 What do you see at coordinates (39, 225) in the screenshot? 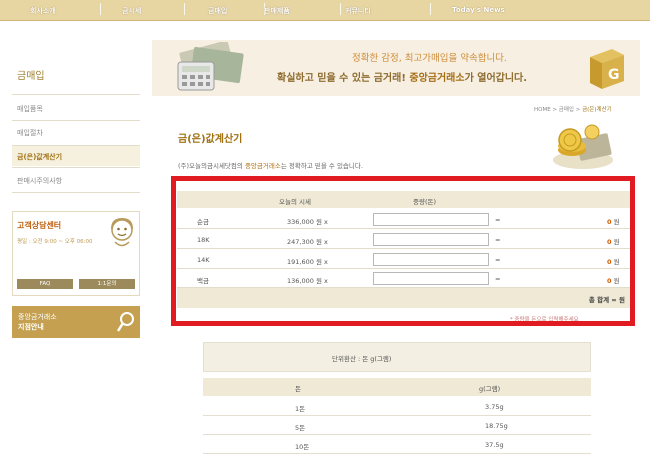
I see `cs-title: 고객상담센터` at bounding box center [39, 225].